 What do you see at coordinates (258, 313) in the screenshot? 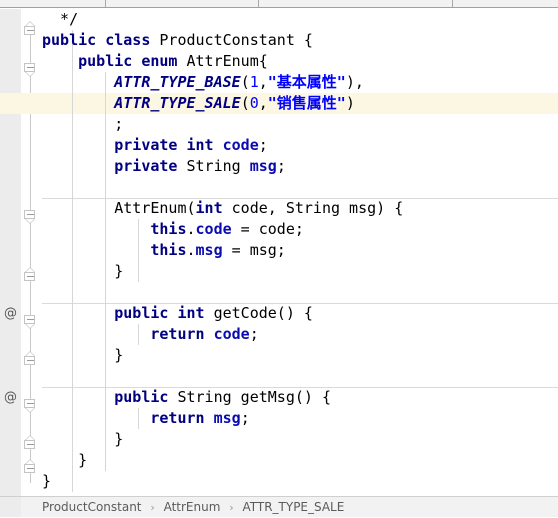
I see `code-token-method: getCode() {` at bounding box center [258, 313].